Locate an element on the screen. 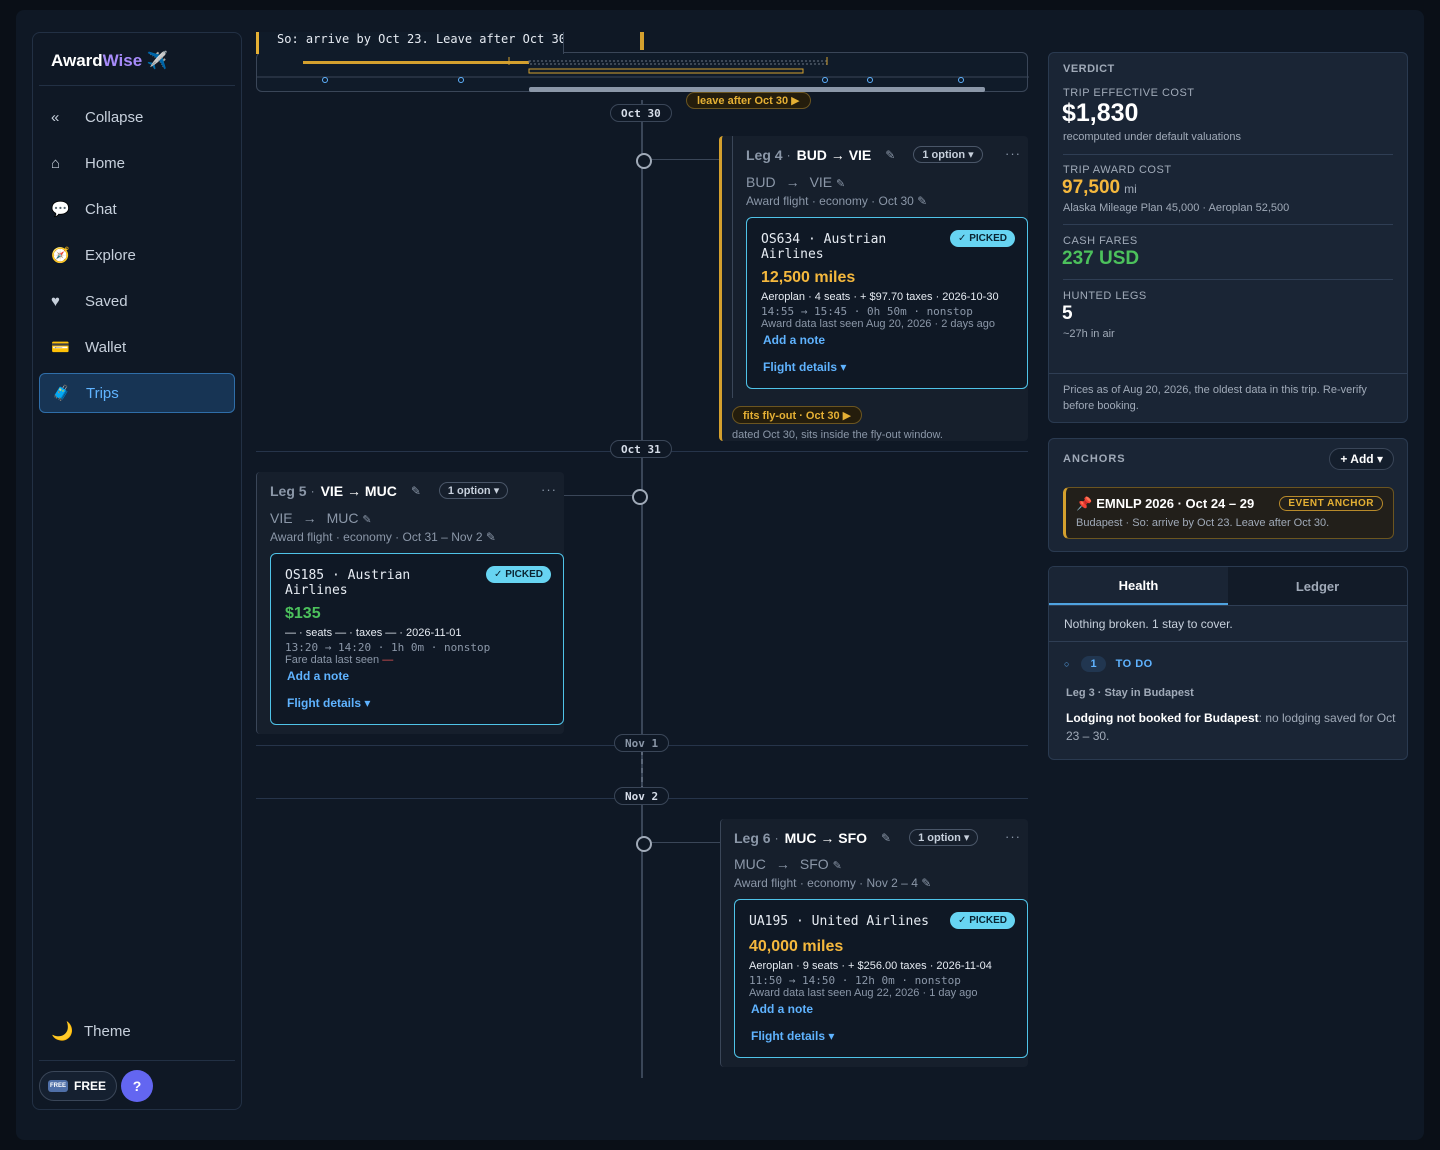  timeline-overview-strip is located at coordinates (642, 72).